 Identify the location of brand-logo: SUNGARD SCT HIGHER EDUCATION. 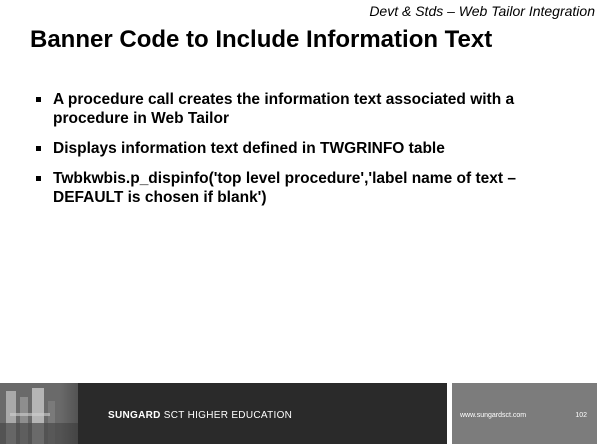
(200, 415).